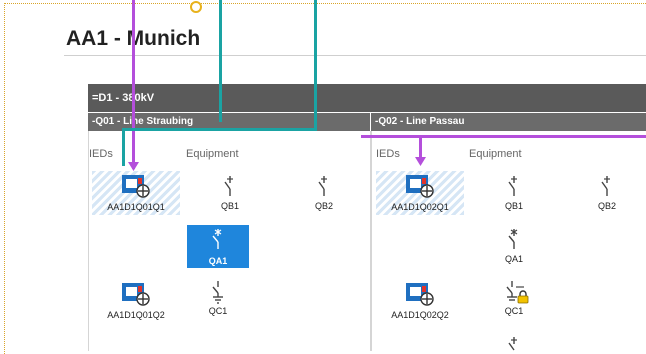  Describe the element at coordinates (123, 147) in the screenshot. I see `teal-link-drop` at that location.